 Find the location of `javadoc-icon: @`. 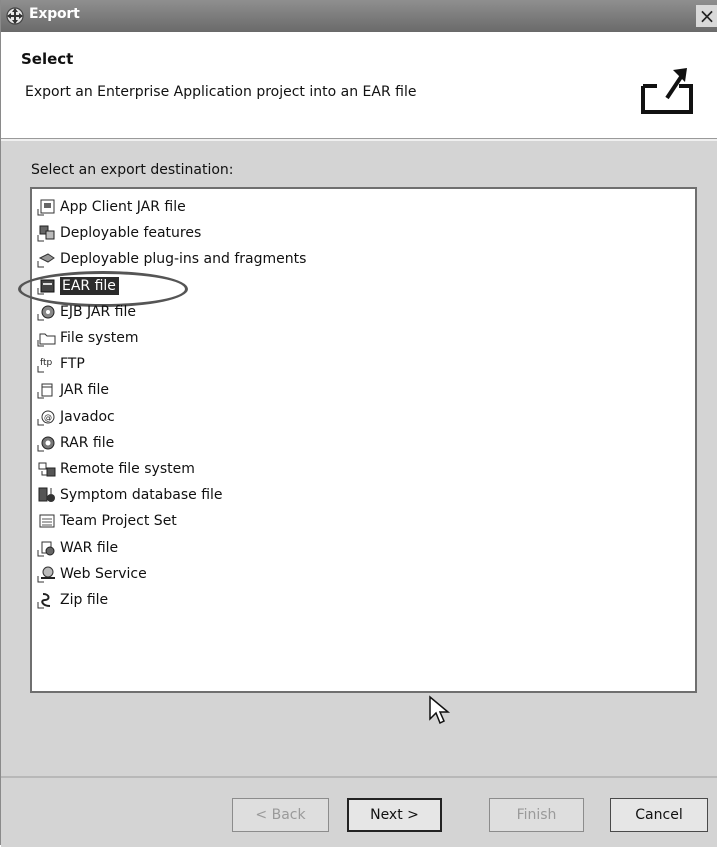

javadoc-icon: @ is located at coordinates (46, 418).